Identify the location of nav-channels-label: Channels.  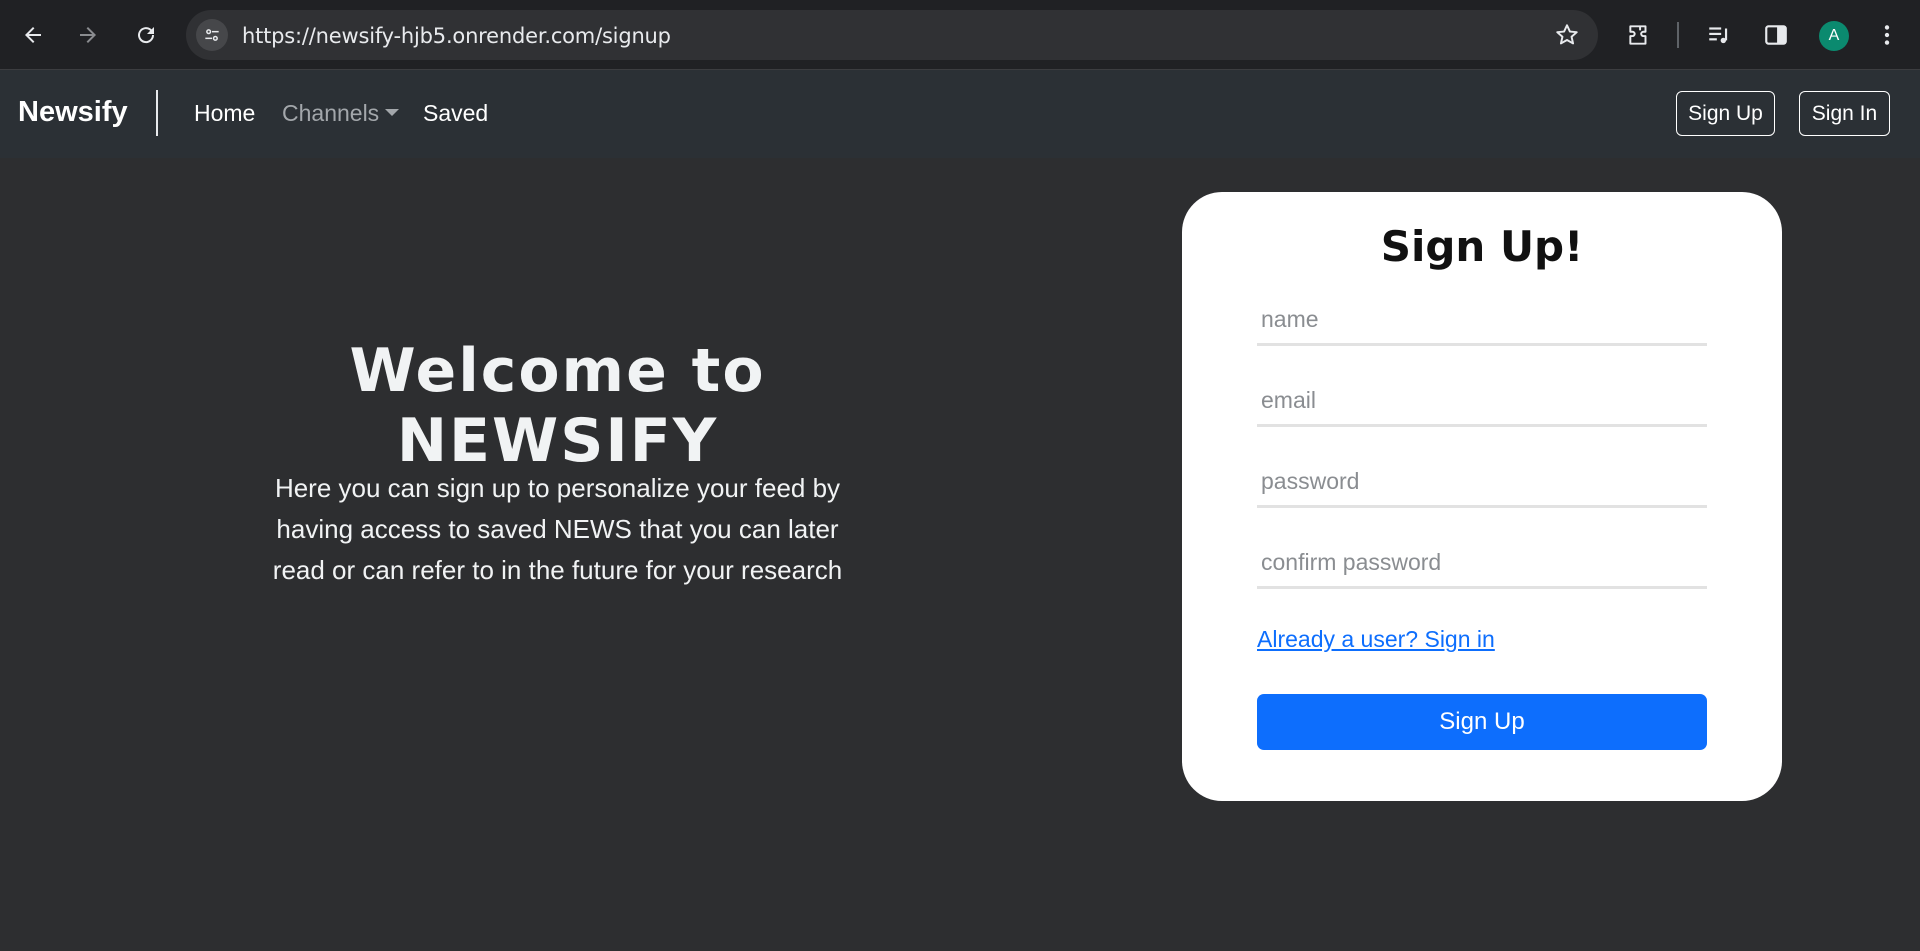
(331, 113).